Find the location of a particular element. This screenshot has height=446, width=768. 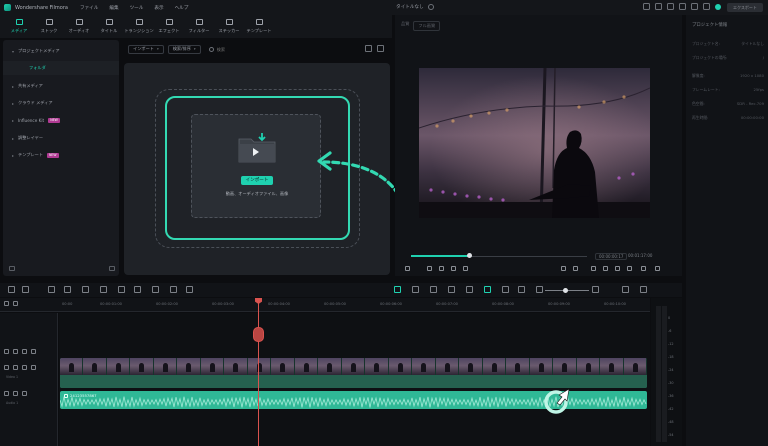

pip-icon is located at coordinates (521, 289).